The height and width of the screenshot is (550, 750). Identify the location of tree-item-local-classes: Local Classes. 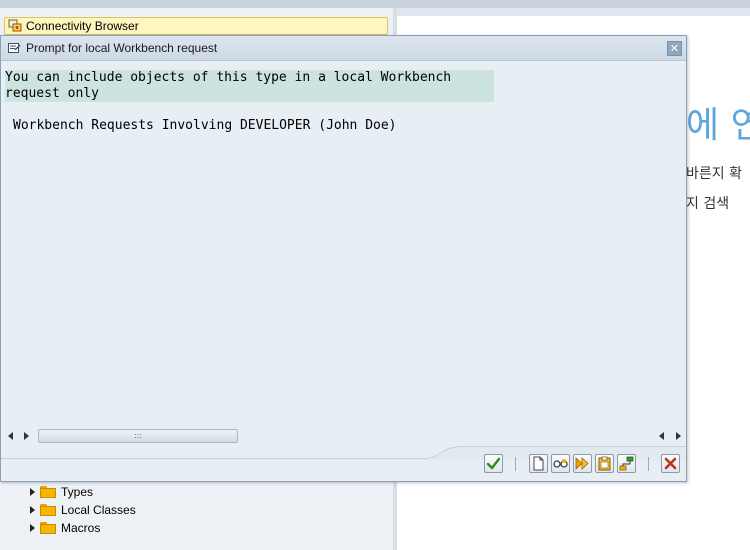
(83, 510).